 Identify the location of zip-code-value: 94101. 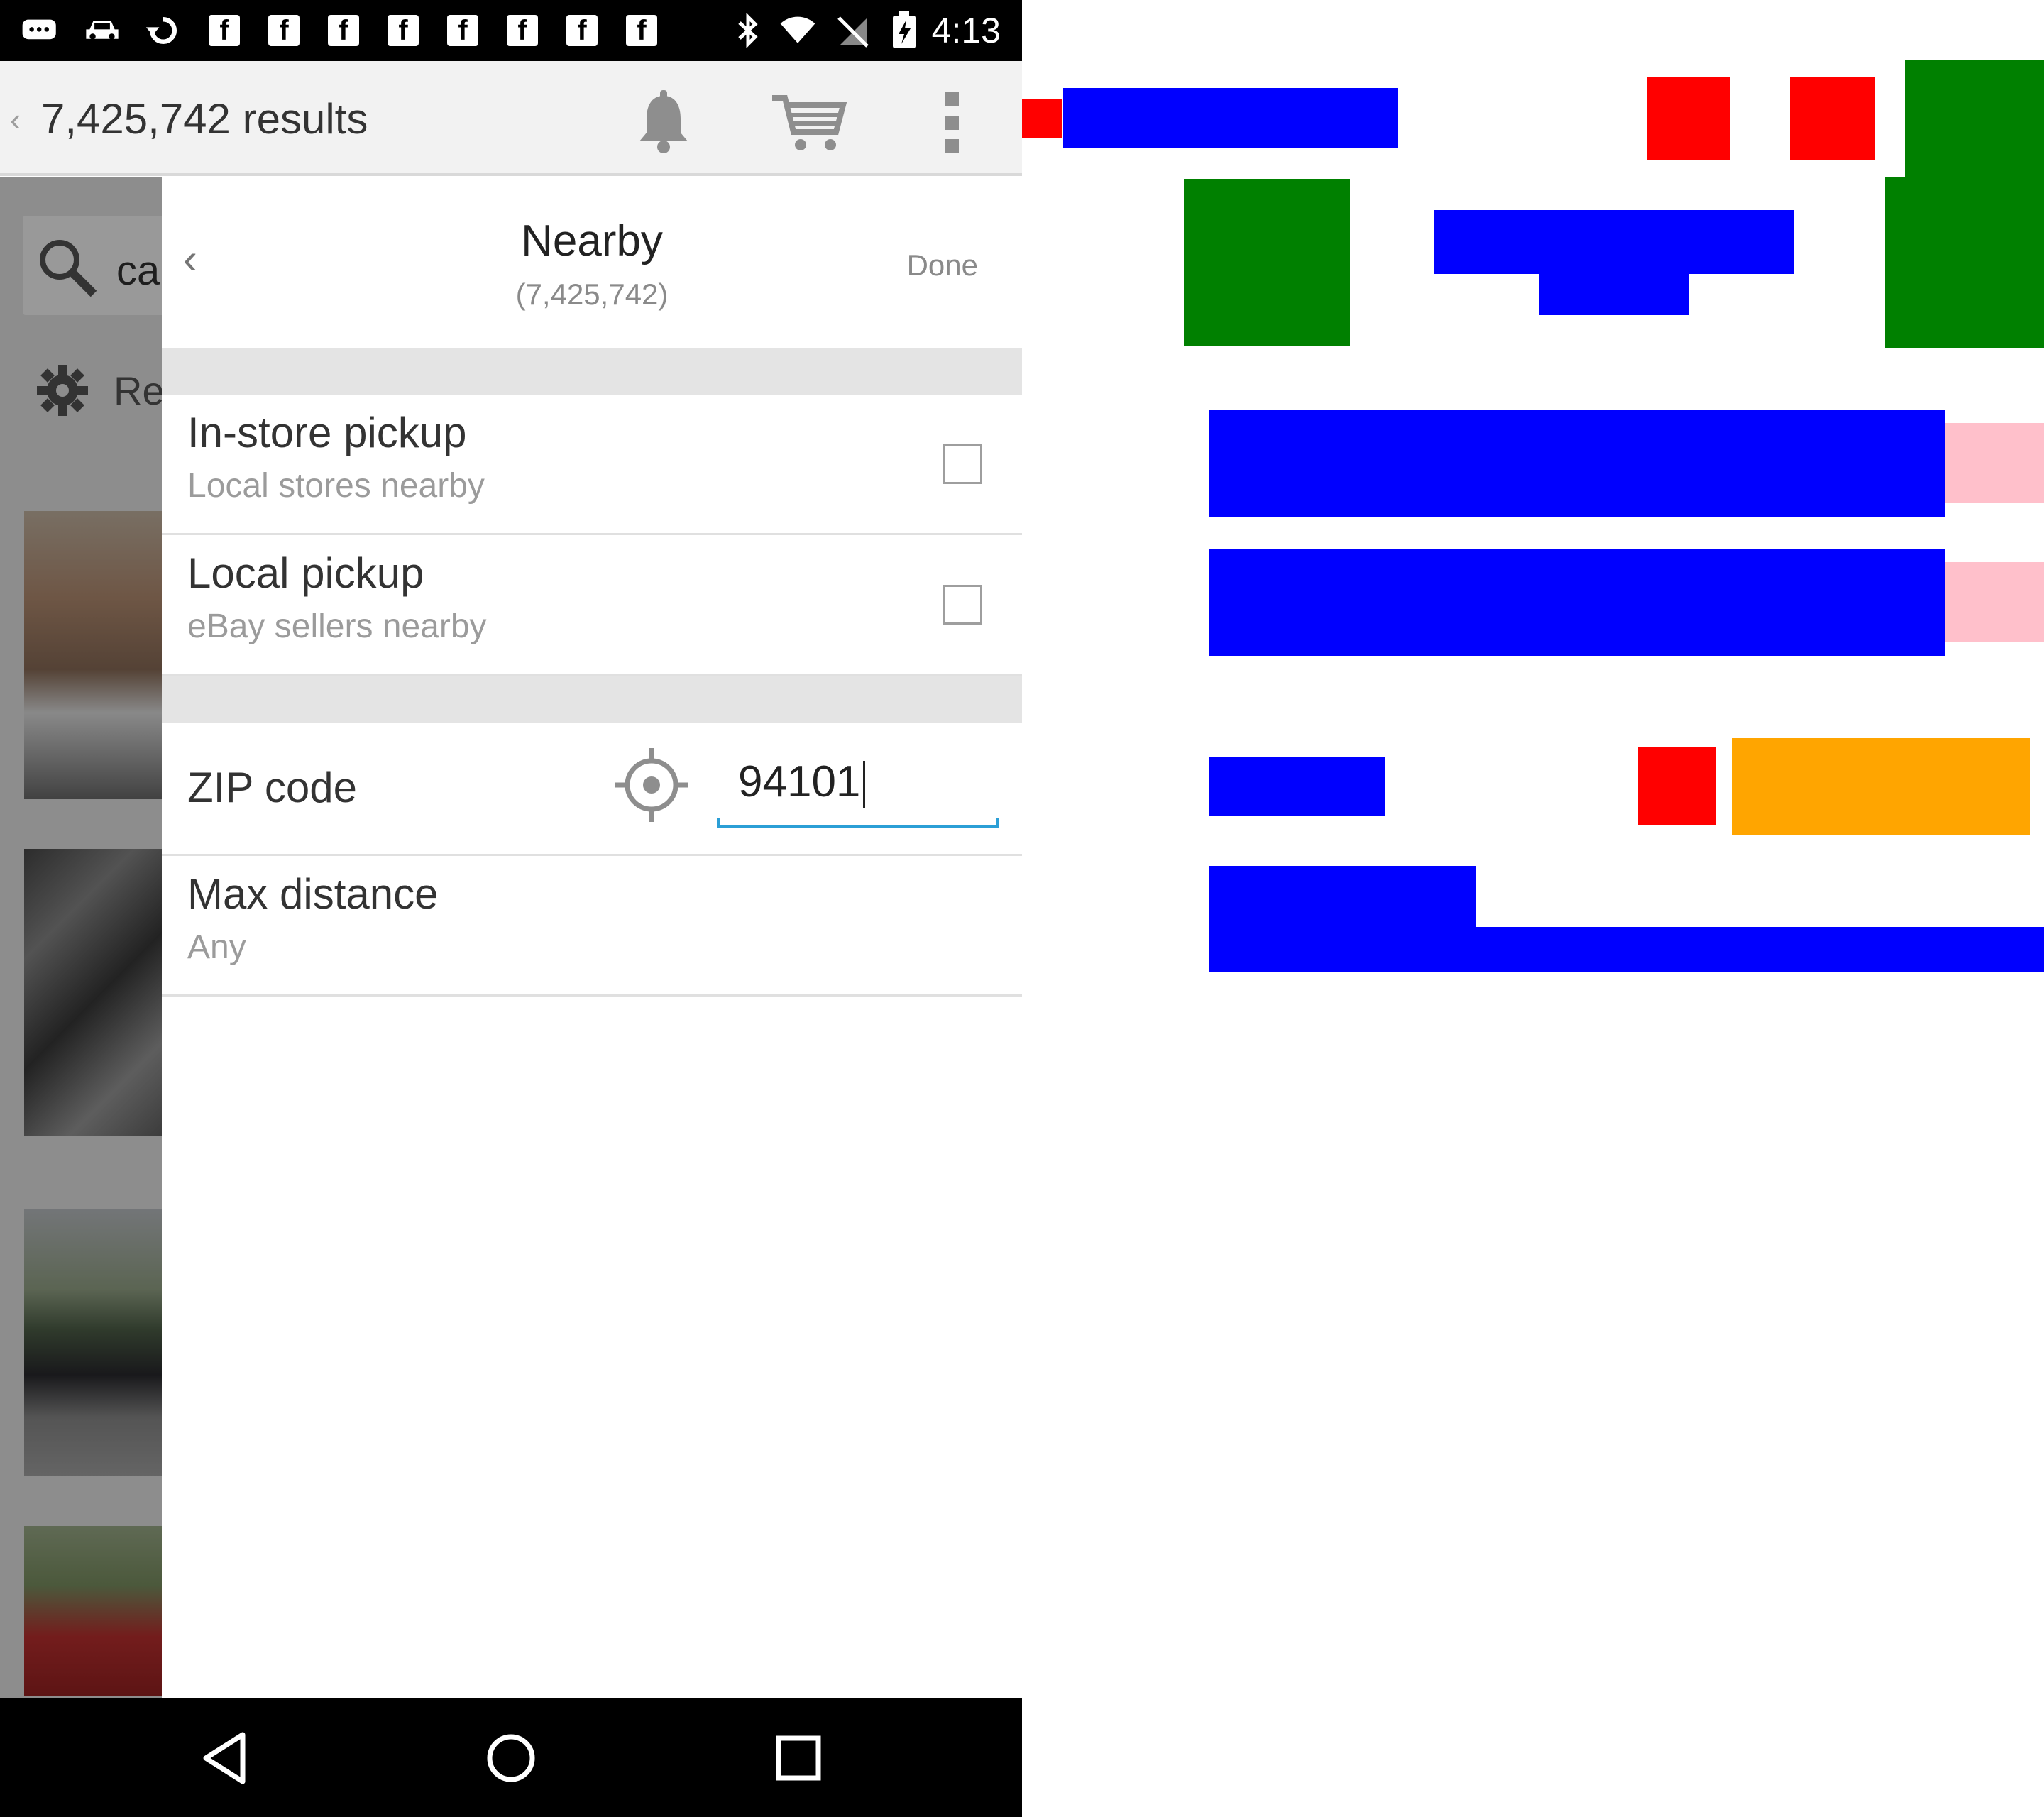
(800, 781).